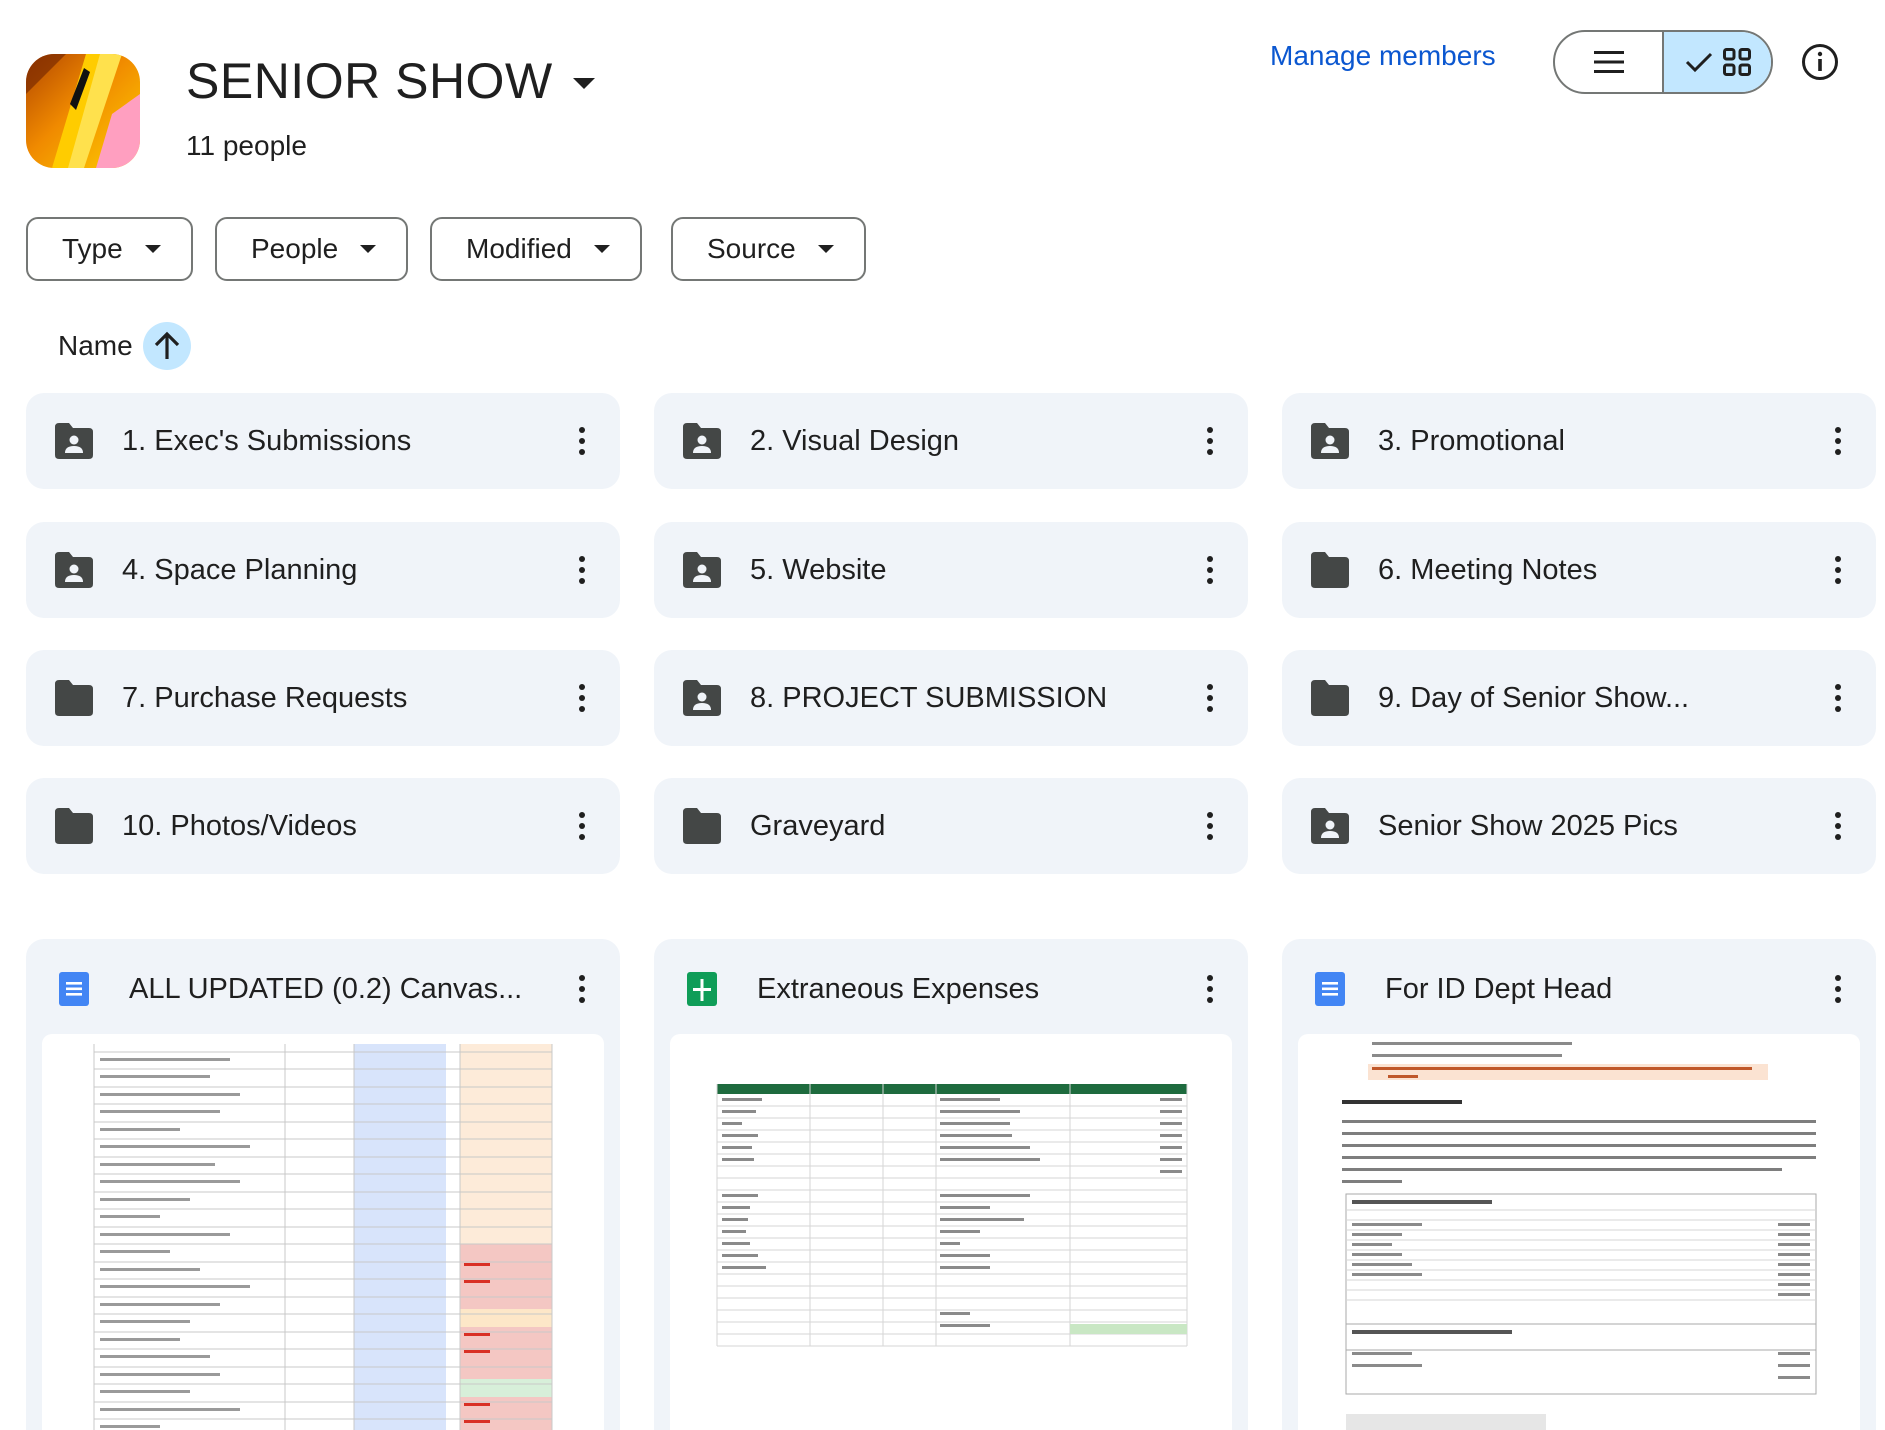 This screenshot has height=1430, width=1885. I want to click on folder-card: 4. Space Planning, so click(323, 570).